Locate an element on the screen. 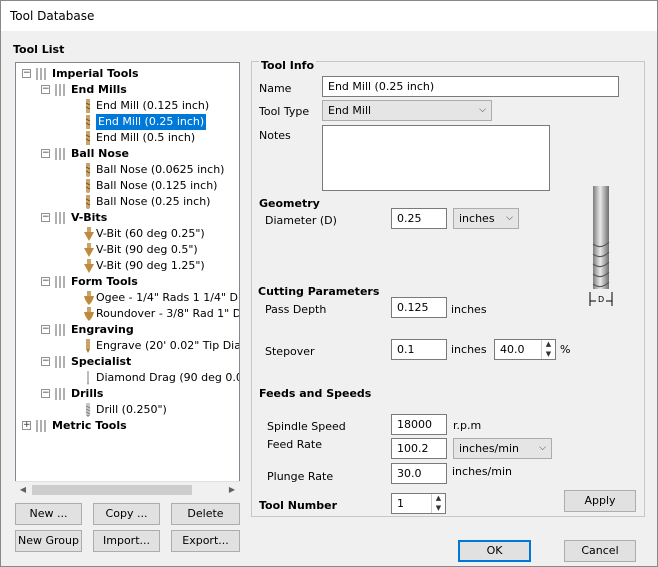  stepover-percent-input: 40.0 ▲ ▼ is located at coordinates (525, 349).